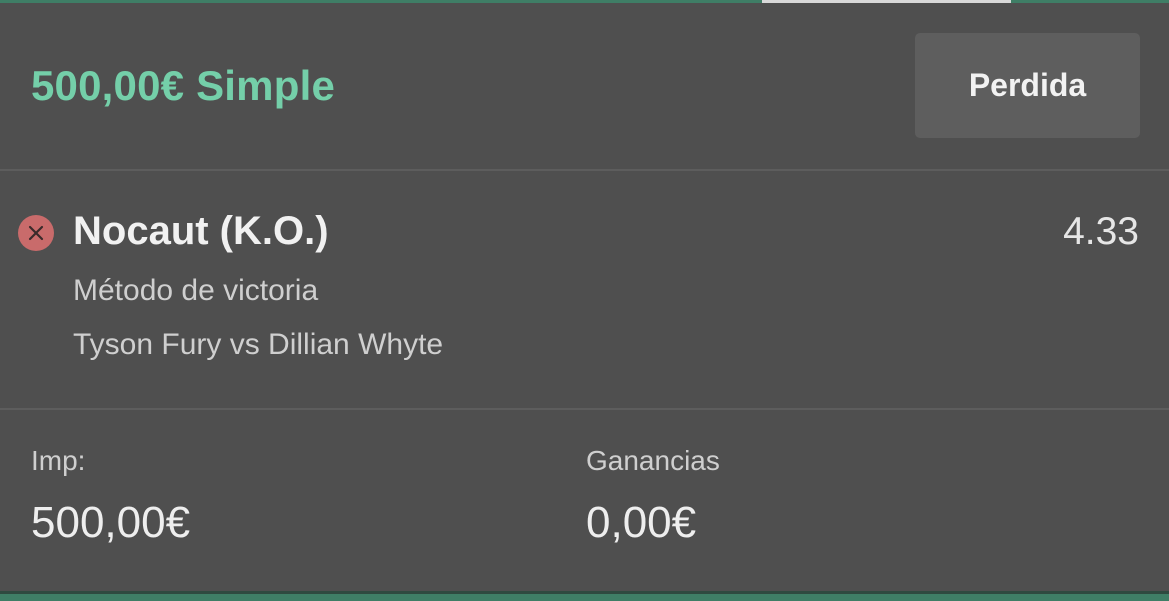 This screenshot has height=601, width=1169. Describe the element at coordinates (36, 233) in the screenshot. I see `lost-x-icon` at that location.